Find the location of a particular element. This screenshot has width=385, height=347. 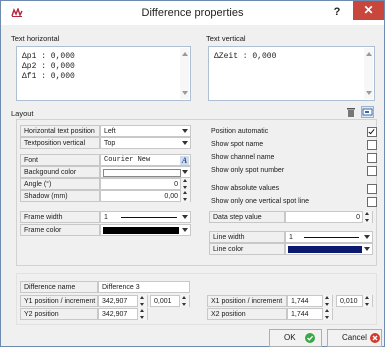

y2-position-spinner is located at coordinates (142, 314).